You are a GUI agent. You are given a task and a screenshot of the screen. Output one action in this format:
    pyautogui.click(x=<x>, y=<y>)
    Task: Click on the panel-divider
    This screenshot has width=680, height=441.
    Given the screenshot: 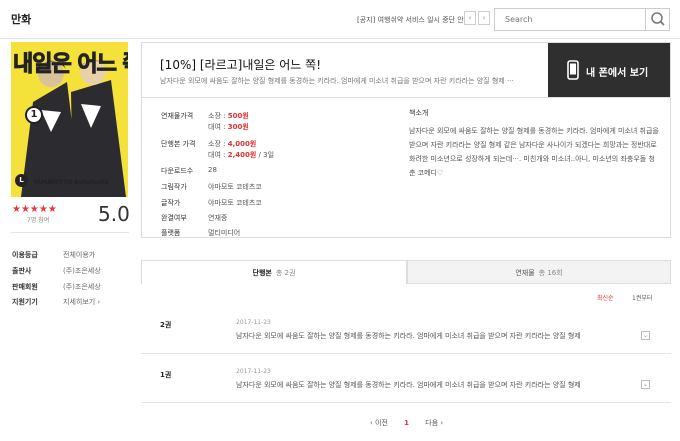 What is the action you would take?
    pyautogui.click(x=406, y=97)
    